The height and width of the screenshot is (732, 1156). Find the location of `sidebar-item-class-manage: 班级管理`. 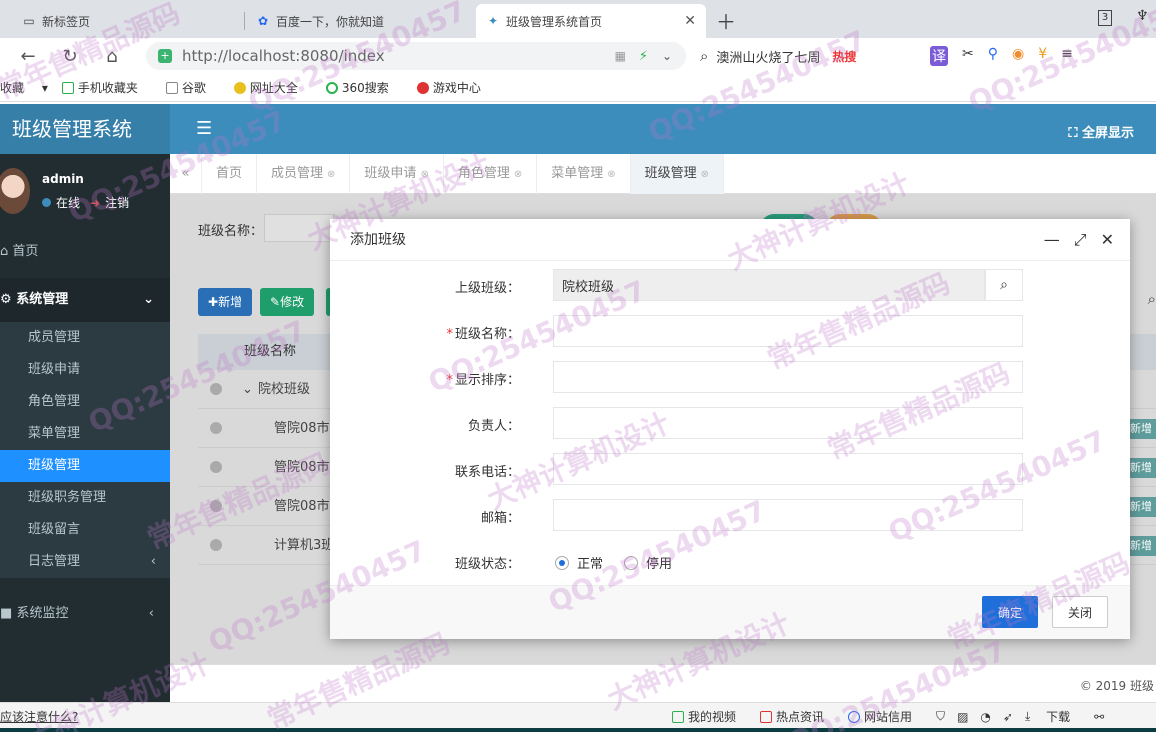

sidebar-item-class-manage: 班级管理 is located at coordinates (85, 466).